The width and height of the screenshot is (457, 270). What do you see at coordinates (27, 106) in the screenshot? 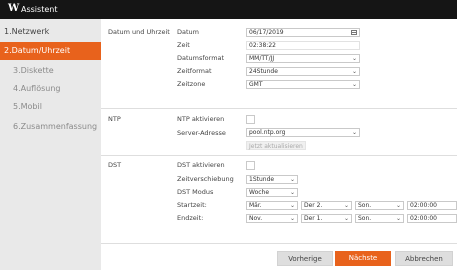
I see `sidebar-item-label: 5.Mobil` at bounding box center [27, 106].